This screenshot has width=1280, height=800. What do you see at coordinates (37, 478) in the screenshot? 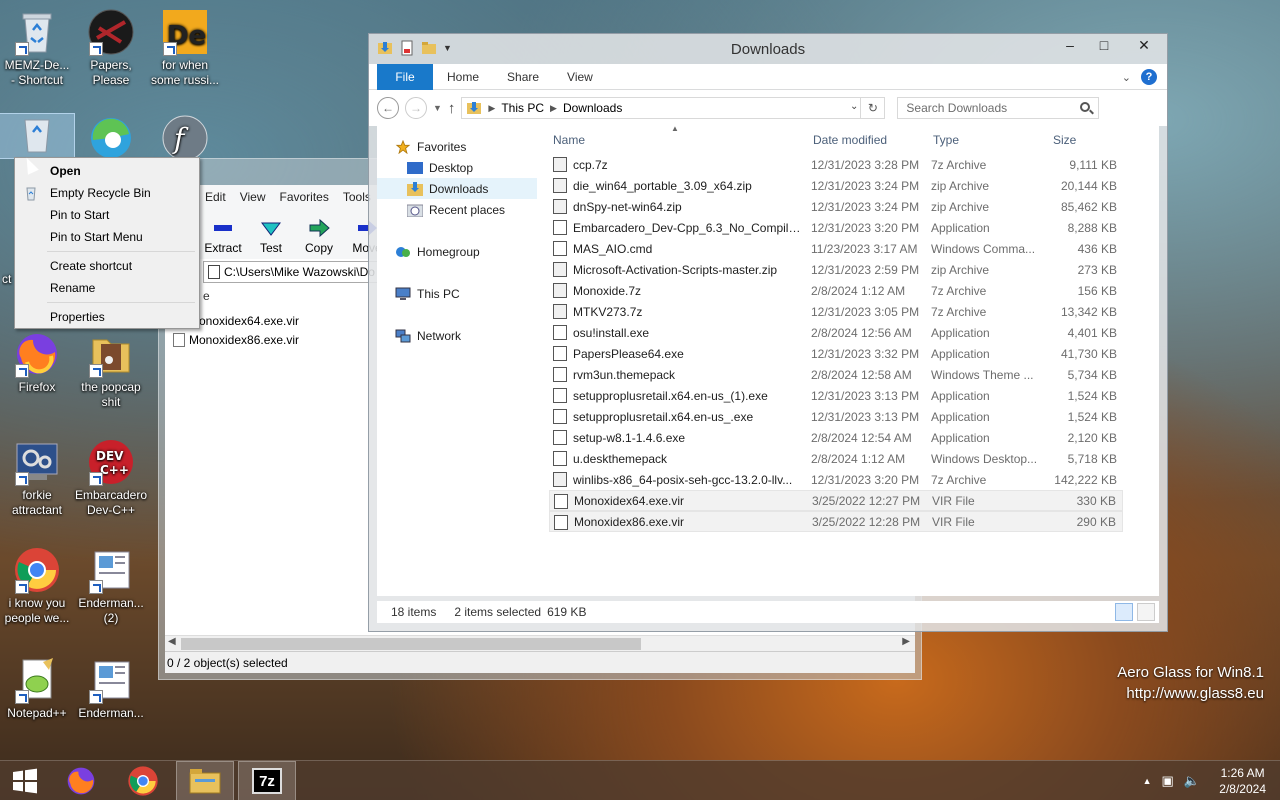
I see `desktop-icon-forkie: forkie attractant` at bounding box center [37, 478].